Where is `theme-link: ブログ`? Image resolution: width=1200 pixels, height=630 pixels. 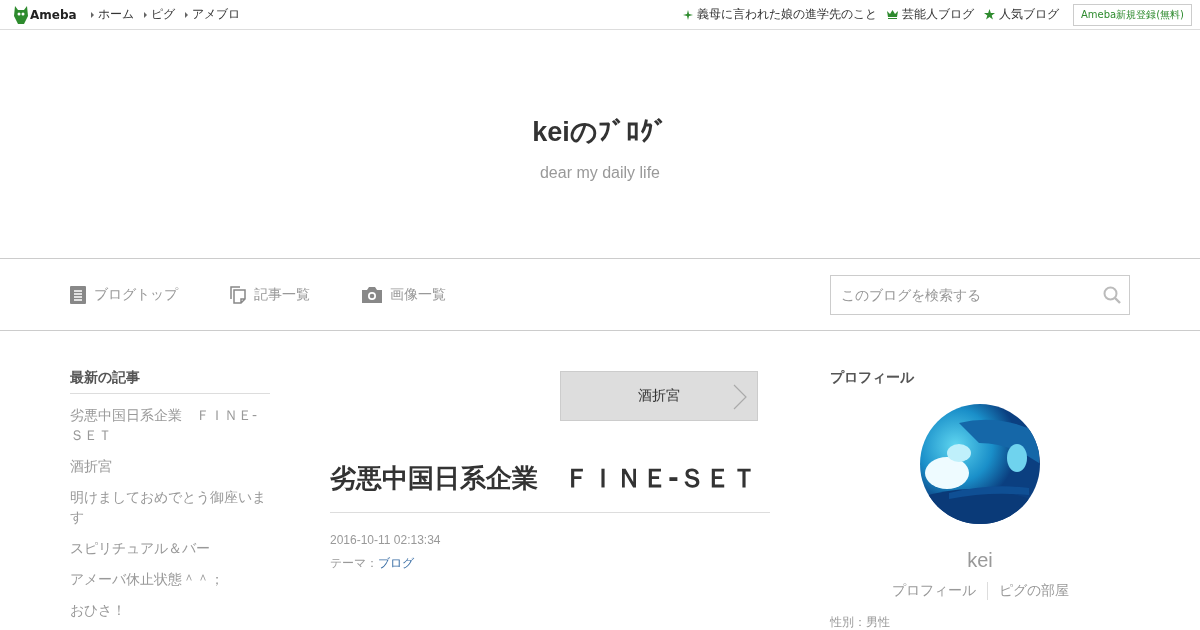
theme-link: ブログ is located at coordinates (396, 563).